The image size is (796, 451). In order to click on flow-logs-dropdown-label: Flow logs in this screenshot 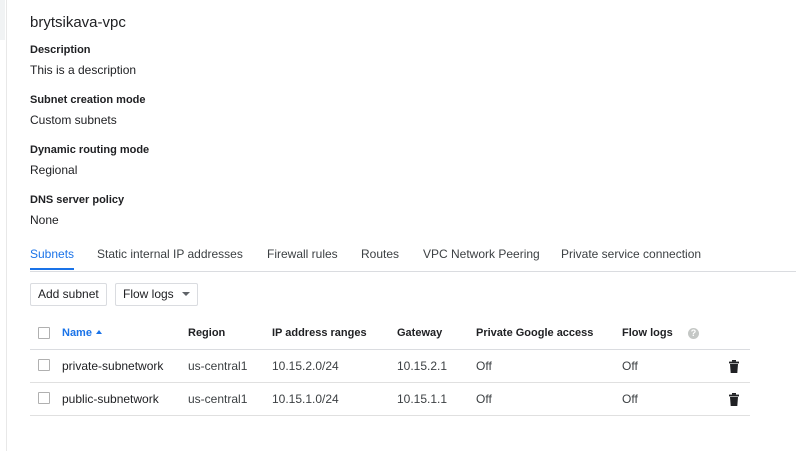, I will do `click(148, 294)`.